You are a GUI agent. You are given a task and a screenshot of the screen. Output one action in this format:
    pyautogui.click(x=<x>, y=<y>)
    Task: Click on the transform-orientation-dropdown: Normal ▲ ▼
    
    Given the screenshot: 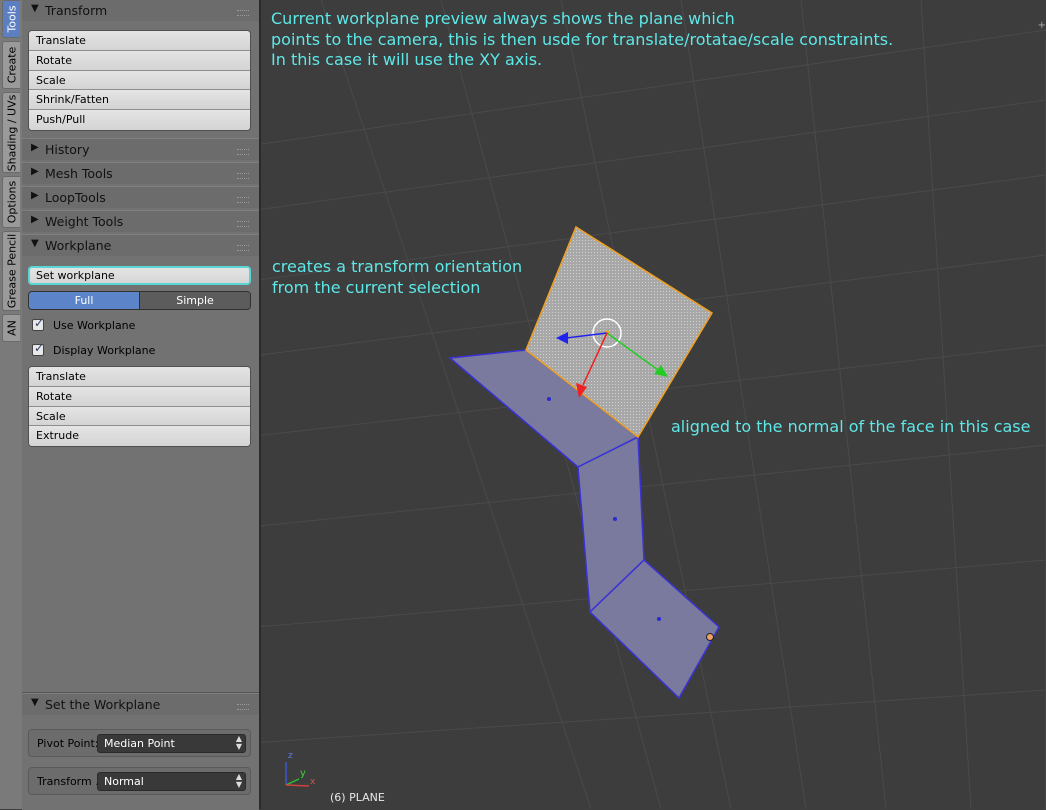 What is the action you would take?
    pyautogui.click(x=171, y=781)
    